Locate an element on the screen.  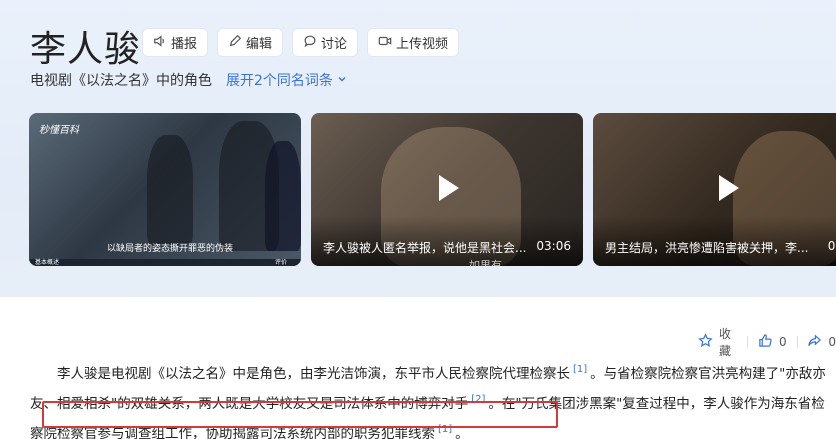
thumbs-up-icon is located at coordinates (765, 342).